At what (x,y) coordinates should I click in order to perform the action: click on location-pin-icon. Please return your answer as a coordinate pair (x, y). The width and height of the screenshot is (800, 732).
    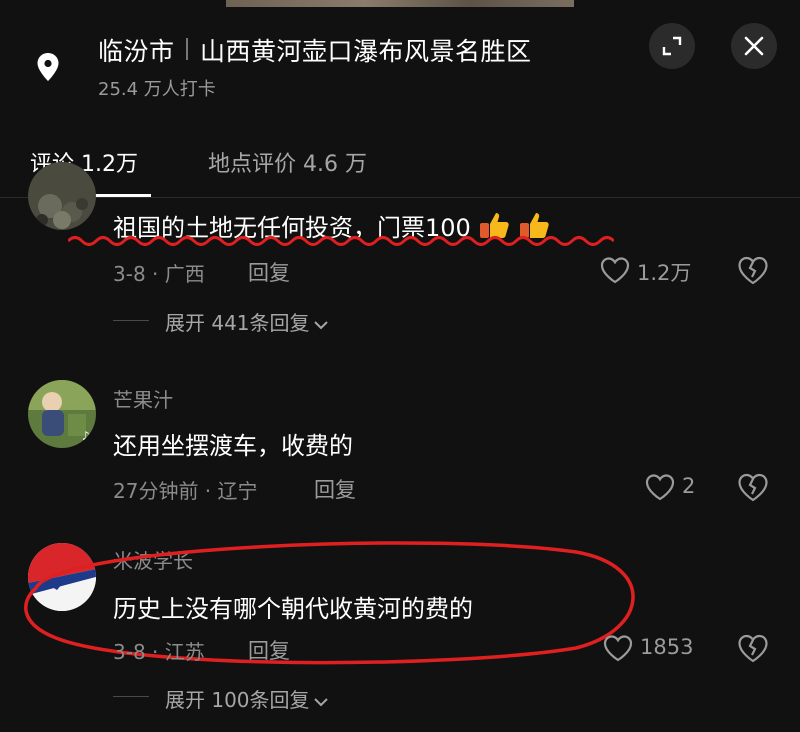
    Looking at the image, I should click on (48, 67).